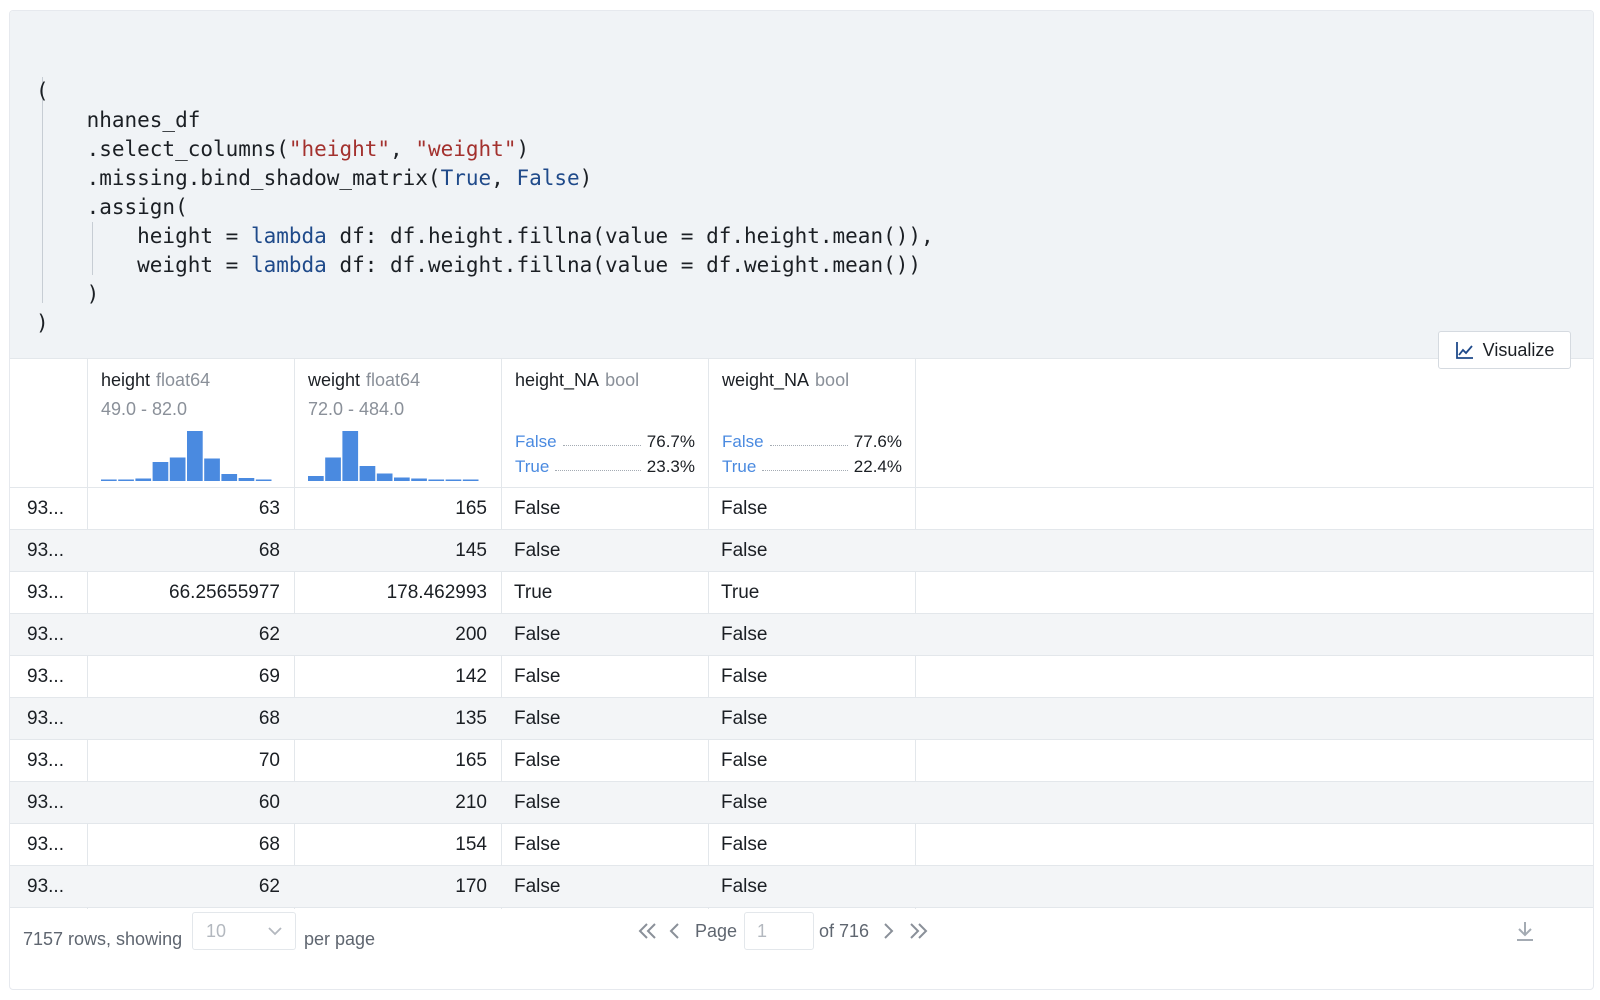 The image size is (1600, 1000). What do you see at coordinates (471, 760) in the screenshot?
I see `cell-weight: 165` at bounding box center [471, 760].